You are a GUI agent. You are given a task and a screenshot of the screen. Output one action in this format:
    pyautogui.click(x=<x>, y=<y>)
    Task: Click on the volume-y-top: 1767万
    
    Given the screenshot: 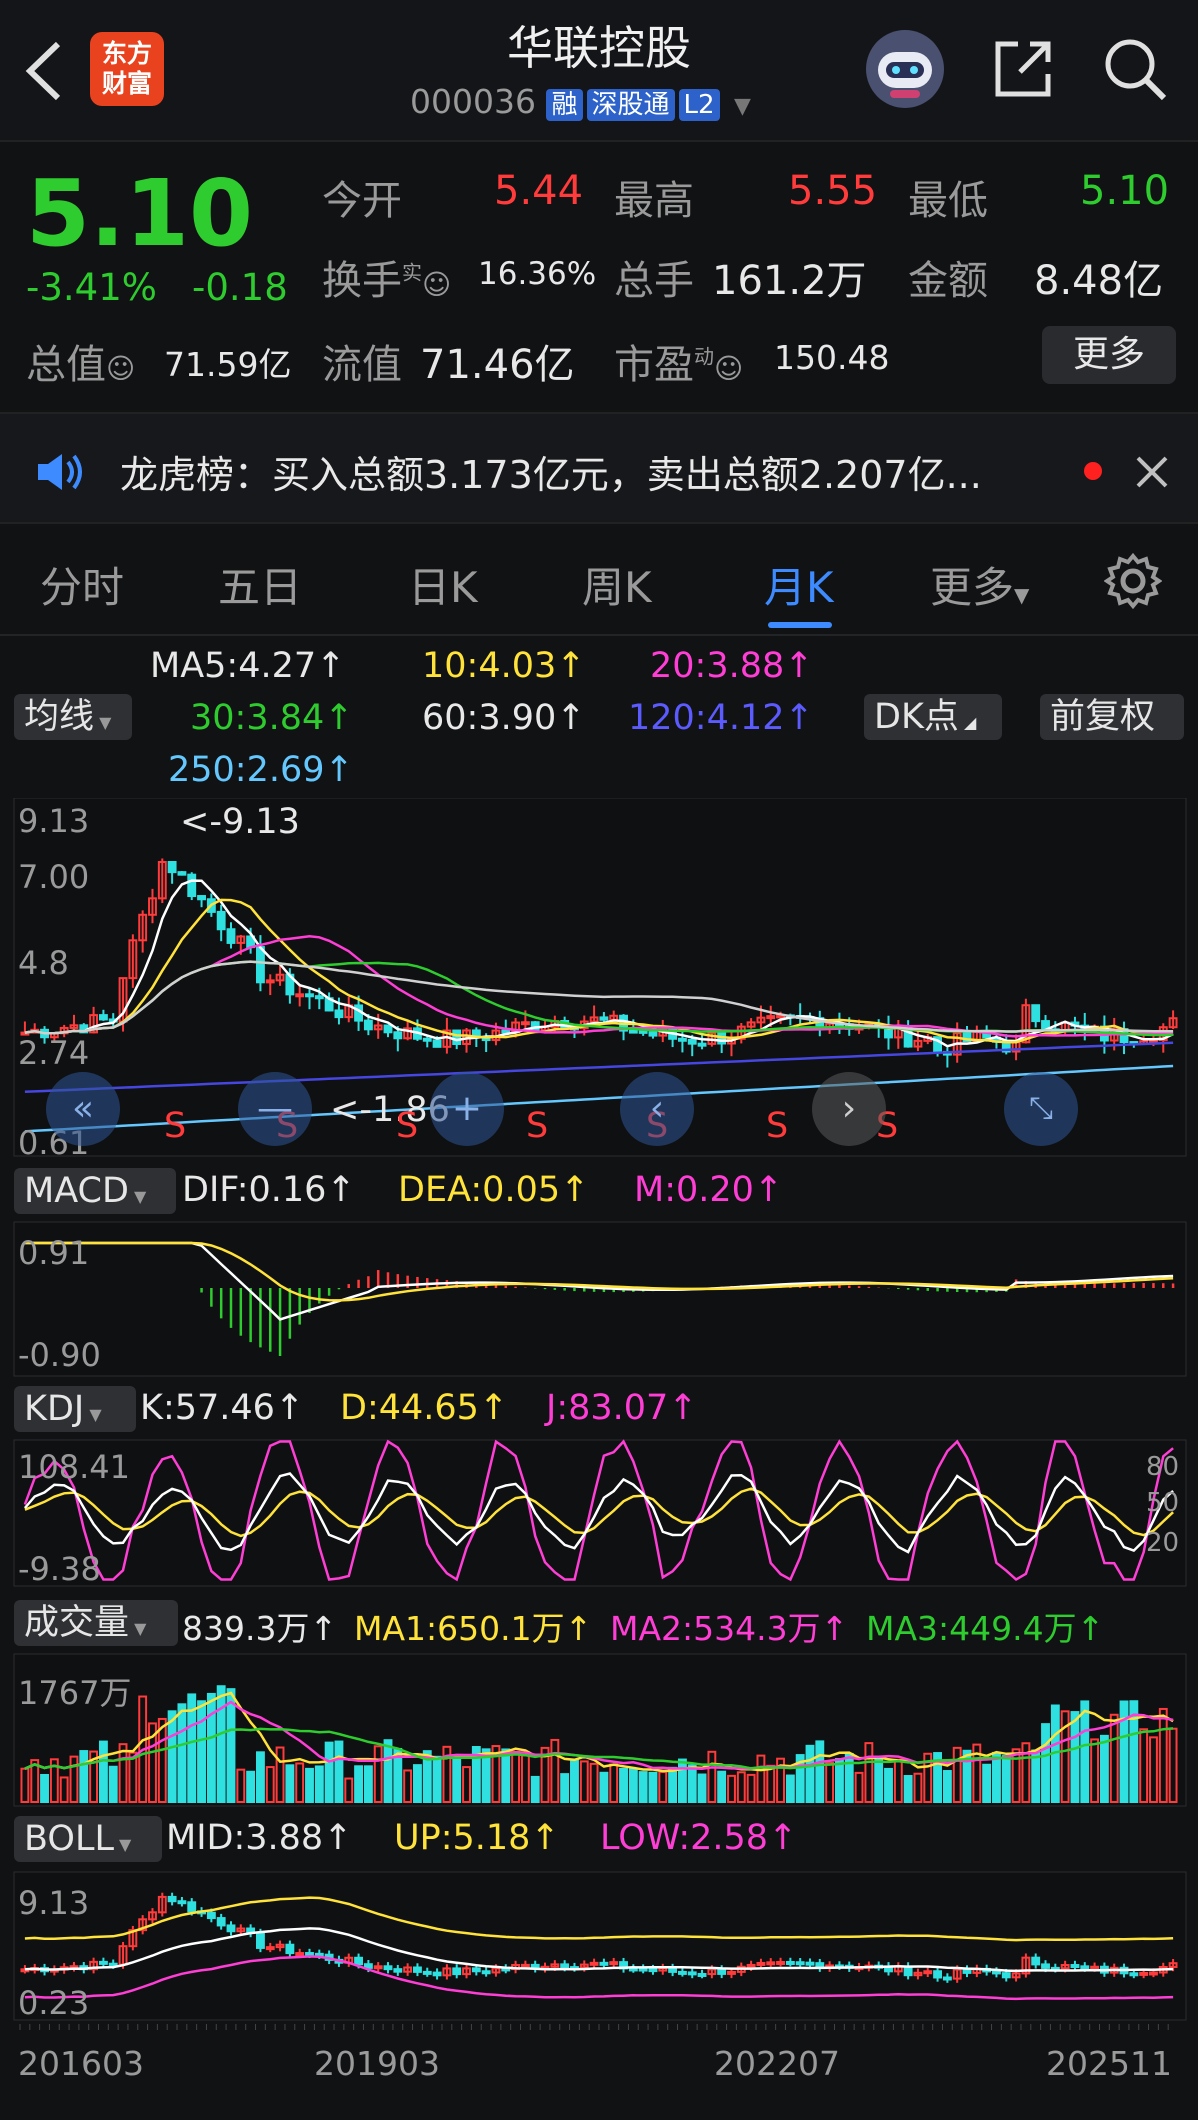 What is the action you would take?
    pyautogui.click(x=75, y=1693)
    